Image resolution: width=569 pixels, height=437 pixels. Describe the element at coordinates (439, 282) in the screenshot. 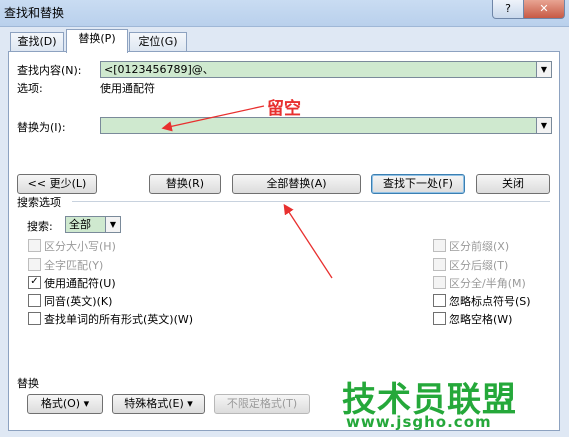

I see `match-width-checkbox` at that location.